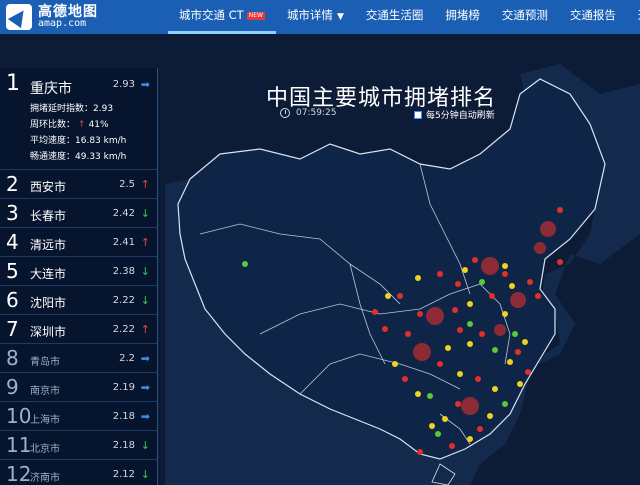  Describe the element at coordinates (633, 17) in the screenshot. I see `nav-migration: 迁徙` at that location.